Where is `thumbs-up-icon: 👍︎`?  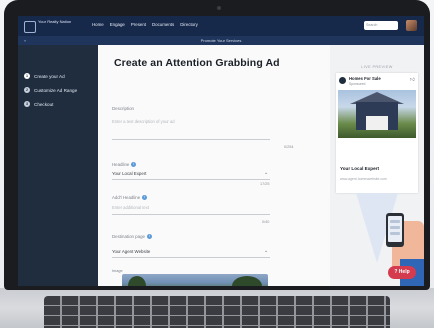 thumbs-up-icon: 👍︎ is located at coordinates (412, 80).